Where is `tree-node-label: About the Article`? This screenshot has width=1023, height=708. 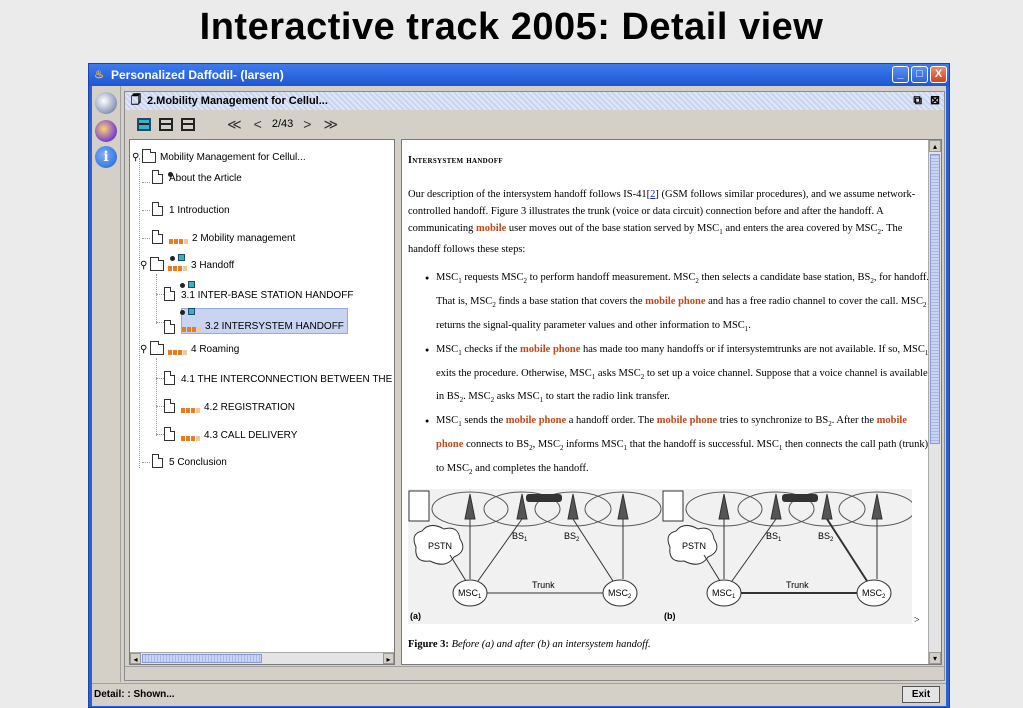
tree-node-label: About the Article is located at coordinates (205, 178).